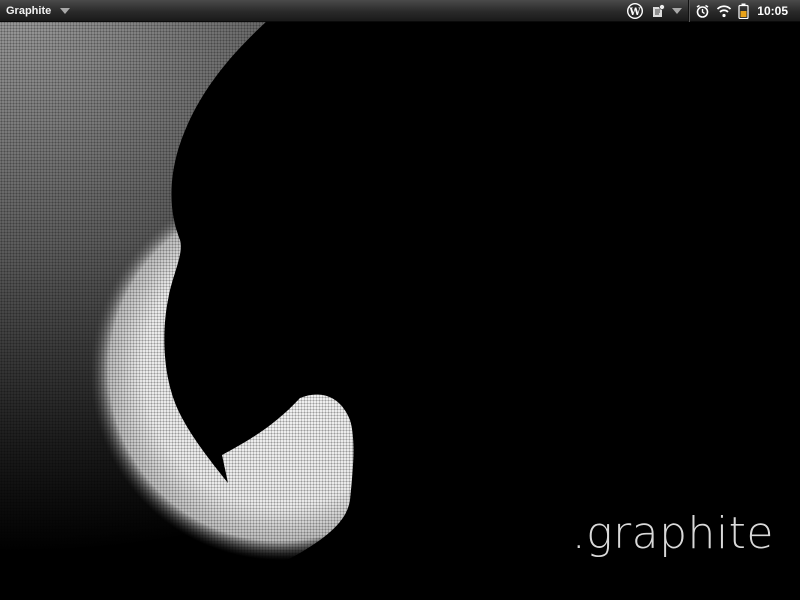 The width and height of the screenshot is (800, 600). I want to click on wordpress-icon: W, so click(635, 11).